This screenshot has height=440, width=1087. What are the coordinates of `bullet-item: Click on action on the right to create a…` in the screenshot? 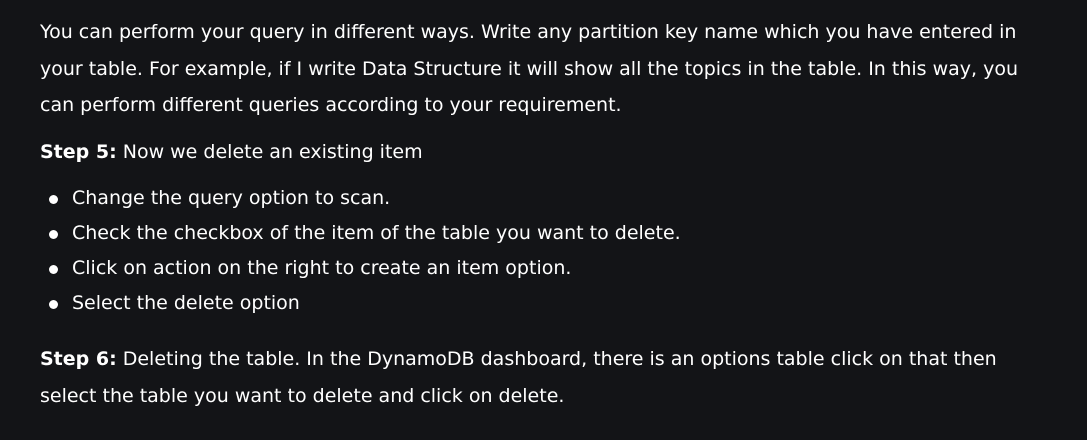 It's located at (543, 268).